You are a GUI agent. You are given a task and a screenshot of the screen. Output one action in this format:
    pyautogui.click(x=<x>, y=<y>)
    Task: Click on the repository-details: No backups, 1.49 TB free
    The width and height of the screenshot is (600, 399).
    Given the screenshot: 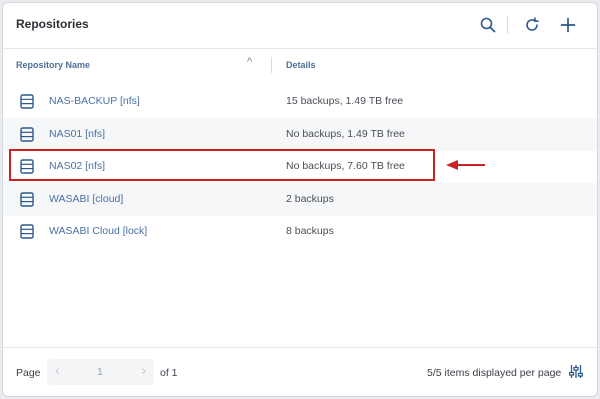 What is the action you would take?
    pyautogui.click(x=345, y=134)
    